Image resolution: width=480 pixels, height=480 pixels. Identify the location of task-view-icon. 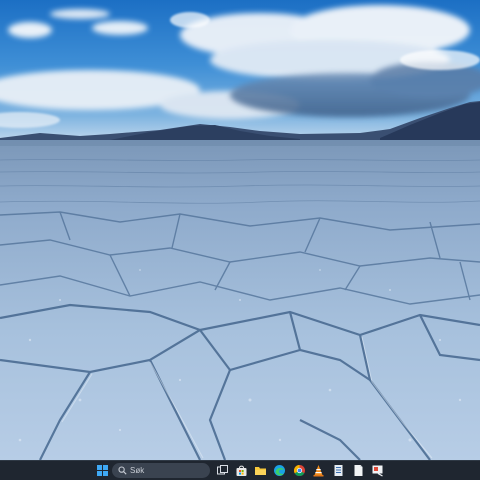
(222, 470).